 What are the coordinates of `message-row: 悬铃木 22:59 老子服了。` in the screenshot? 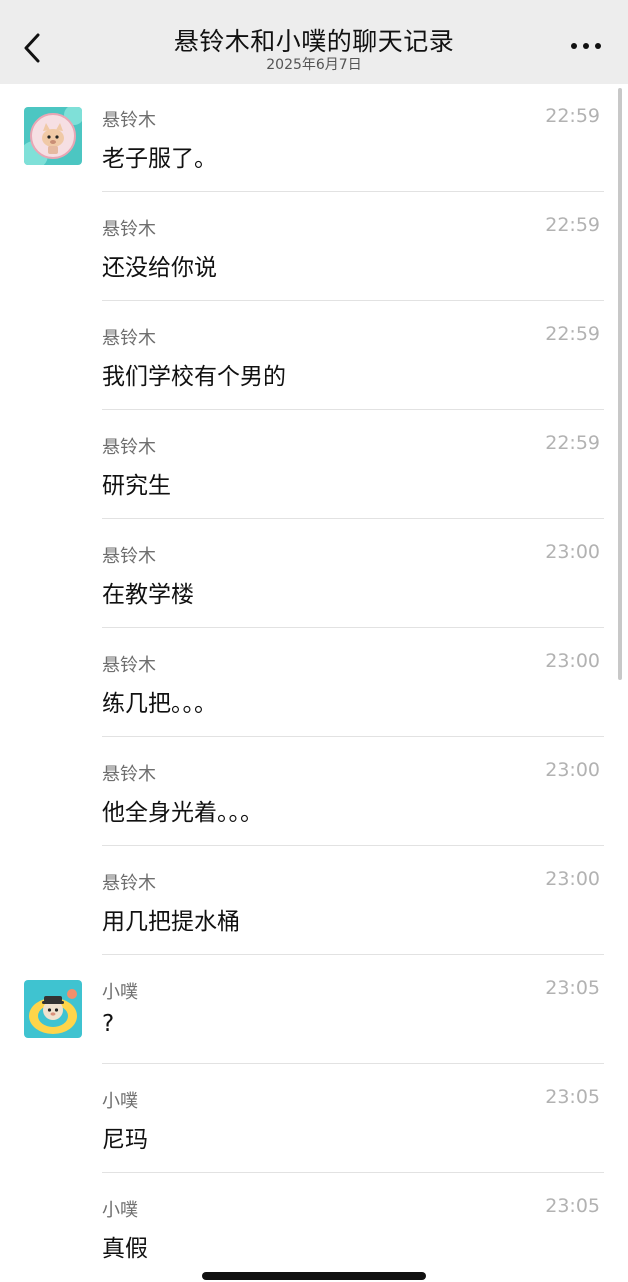 It's located at (314, 137).